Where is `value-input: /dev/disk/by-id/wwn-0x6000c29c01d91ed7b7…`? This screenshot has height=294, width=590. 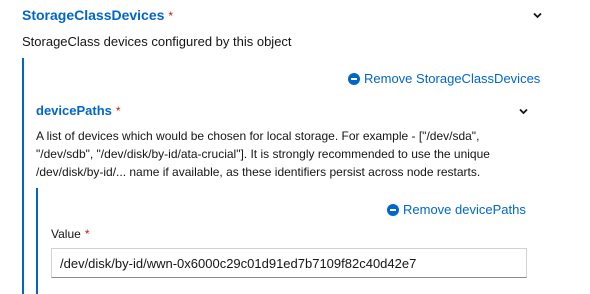 value-input: /dev/disk/by-id/wwn-0x6000c29c01d91ed7b7… is located at coordinates (289, 263).